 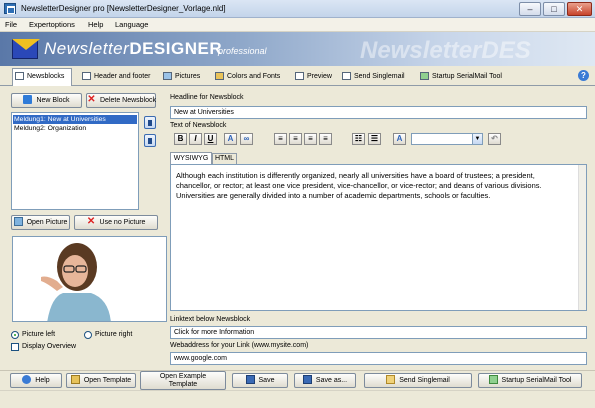 What do you see at coordinates (150, 140) in the screenshot?
I see `move-down-icon` at bounding box center [150, 140].